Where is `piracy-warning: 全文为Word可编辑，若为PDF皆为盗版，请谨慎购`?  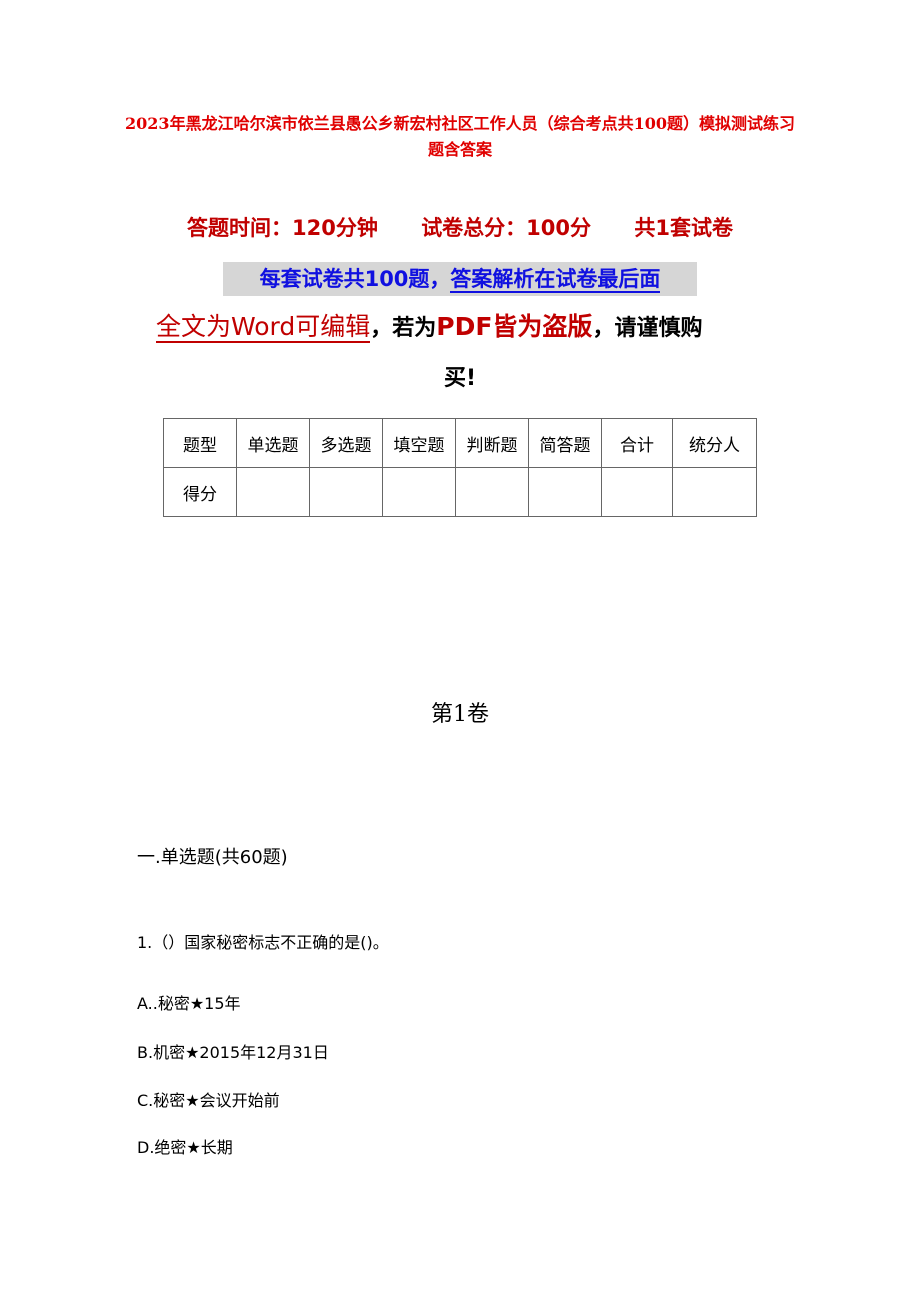 piracy-warning: 全文为Word可编辑，若为PDF皆为盗版，请谨慎购 is located at coordinates (429, 328).